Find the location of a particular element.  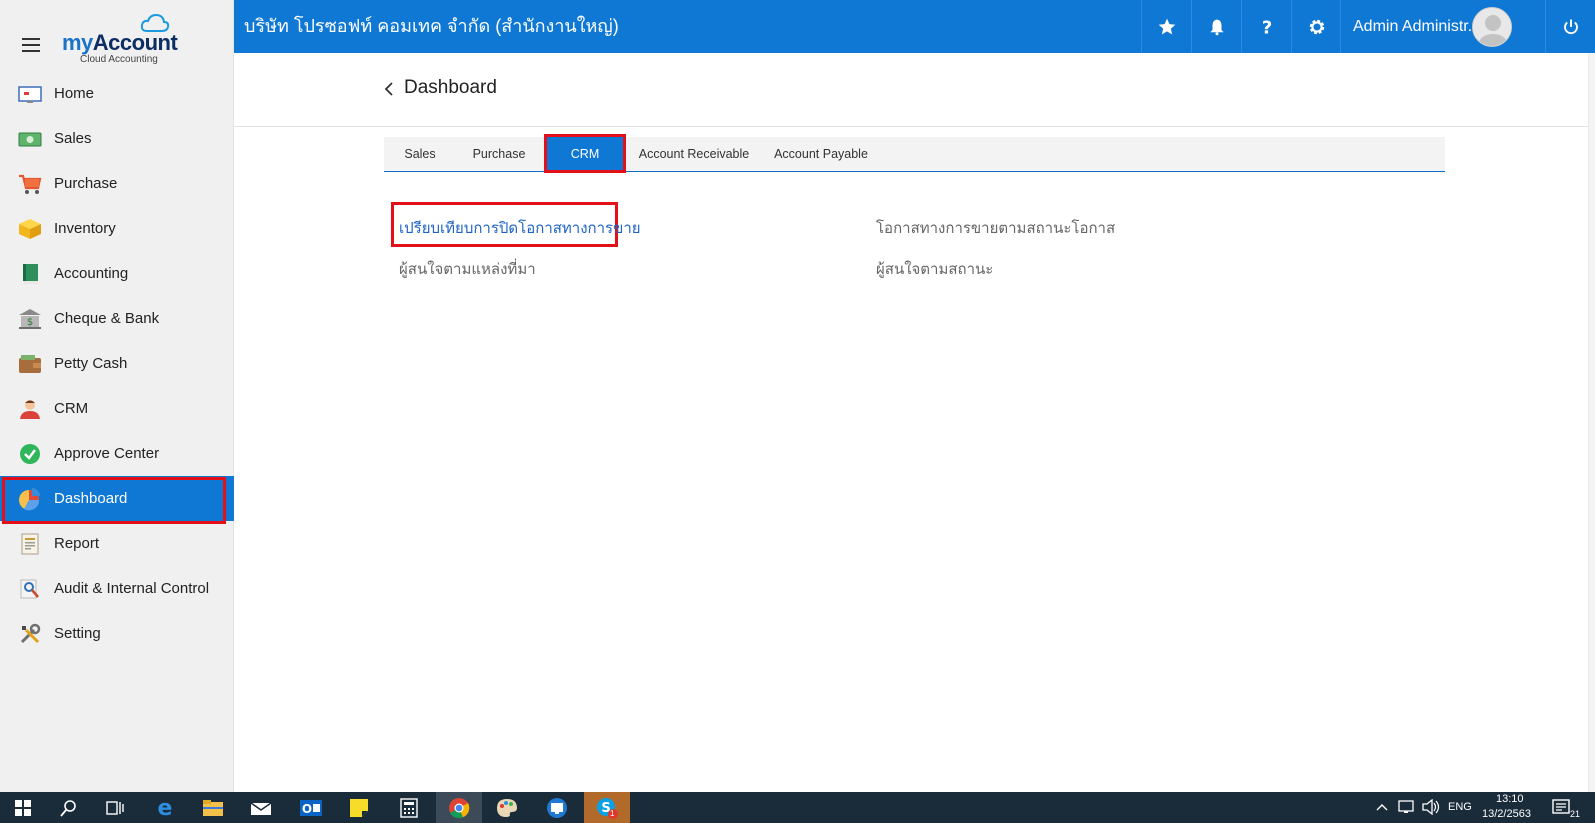

people-icon is located at coordinates (30, 409).